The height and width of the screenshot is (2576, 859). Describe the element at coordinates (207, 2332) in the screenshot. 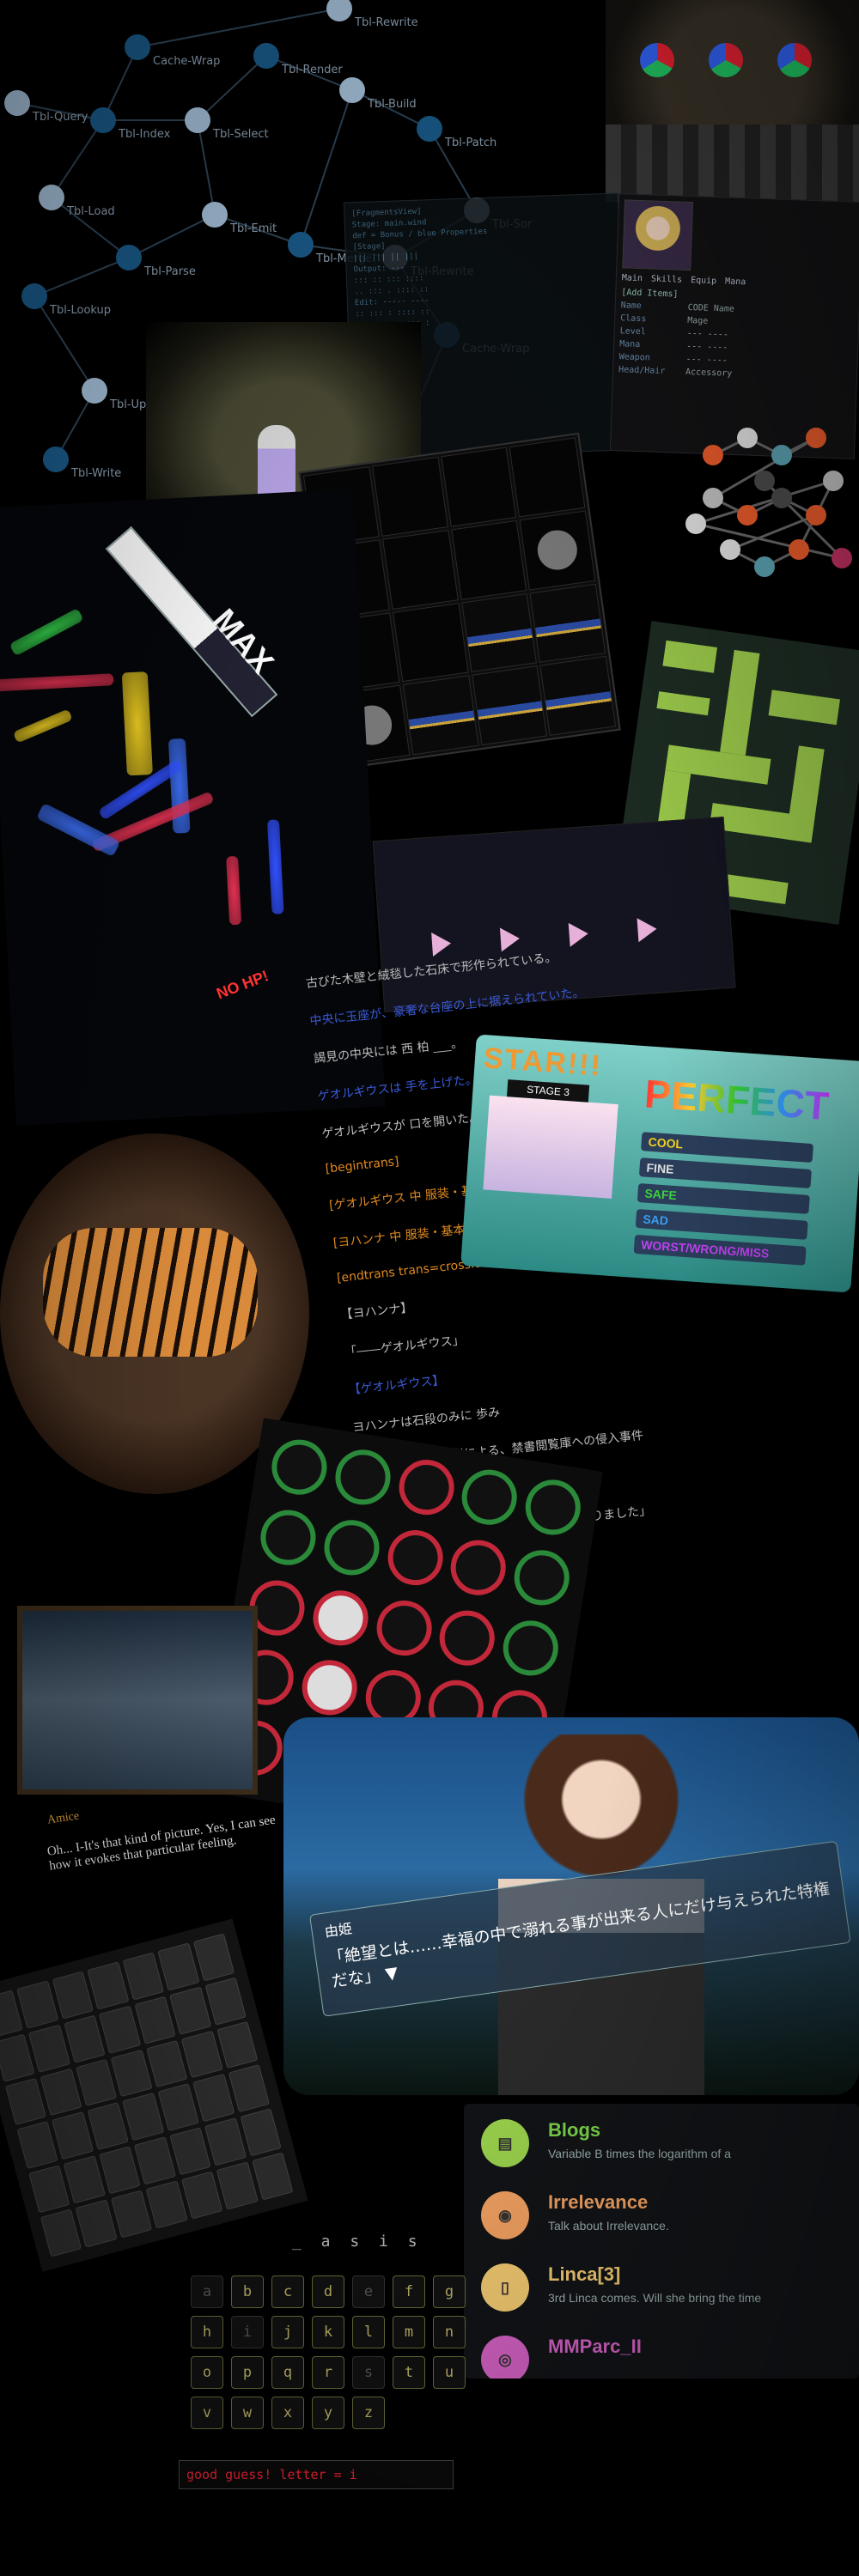

I see `letter-key-h: h` at that location.